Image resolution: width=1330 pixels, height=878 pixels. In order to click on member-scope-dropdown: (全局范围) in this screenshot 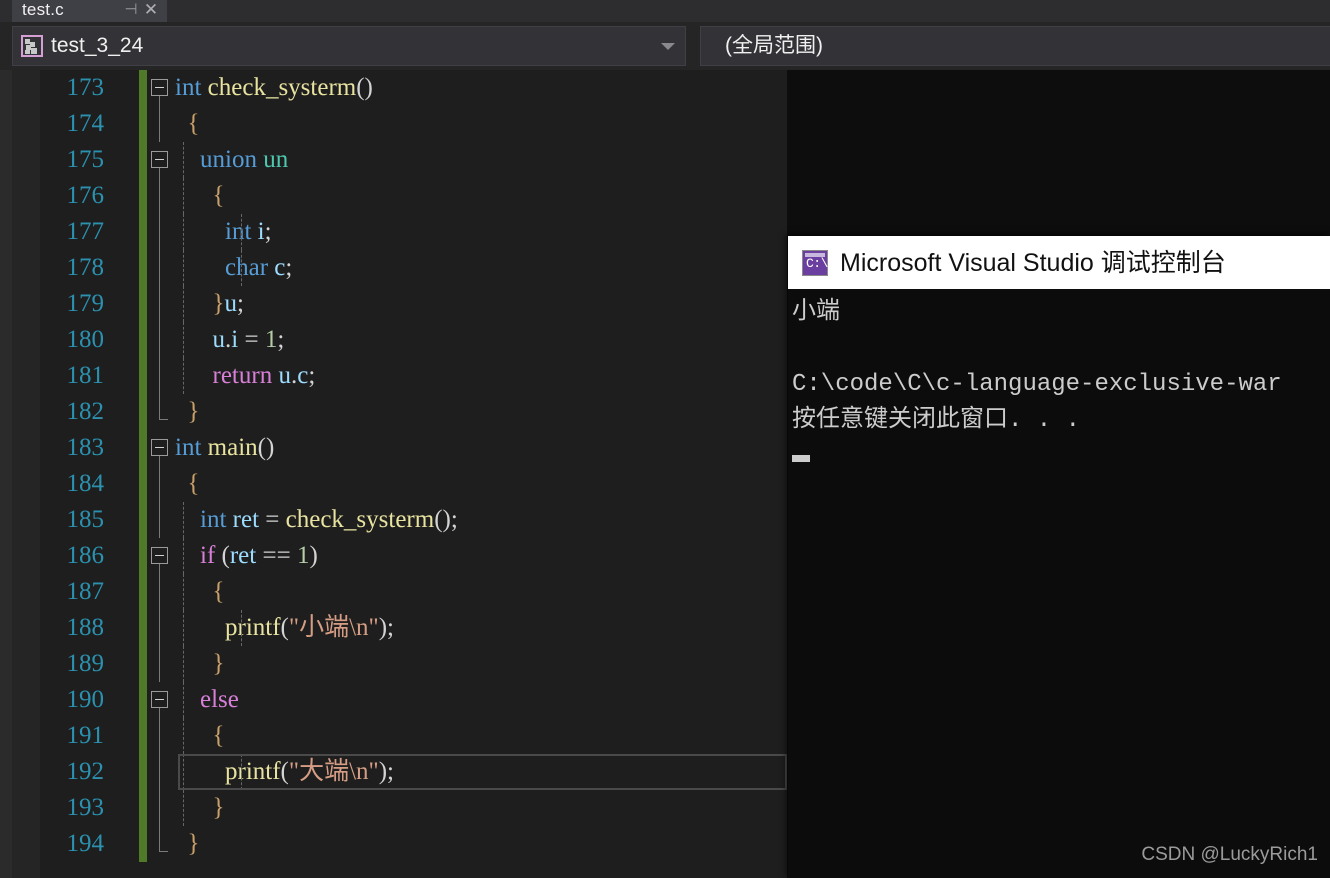, I will do `click(1015, 46)`.